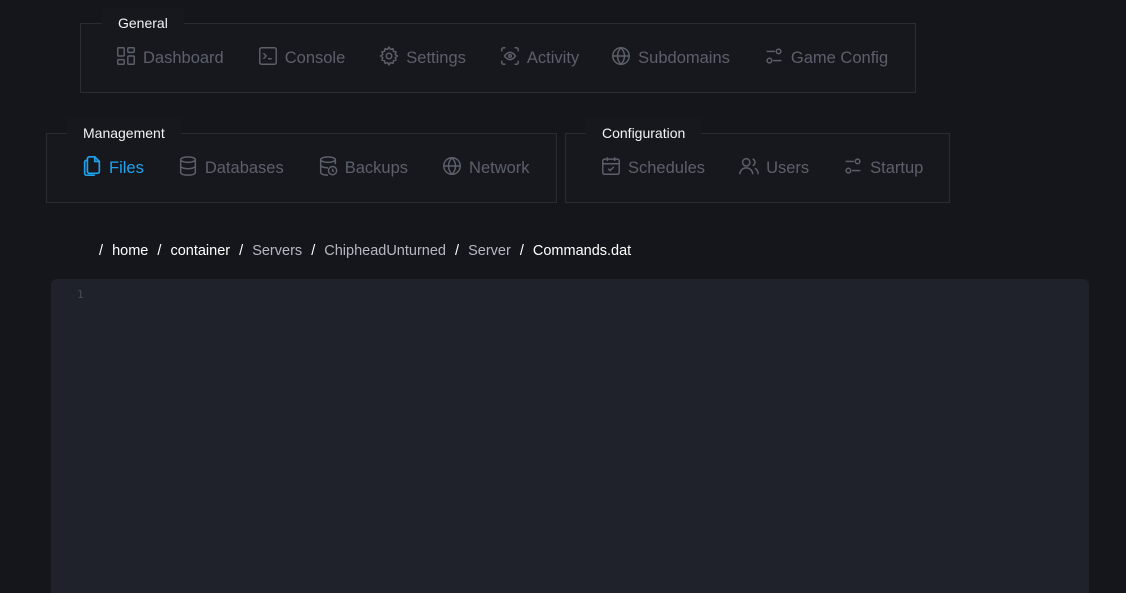 The height and width of the screenshot is (593, 1126). What do you see at coordinates (331, 168) in the screenshot?
I see `database-backup-icon` at bounding box center [331, 168].